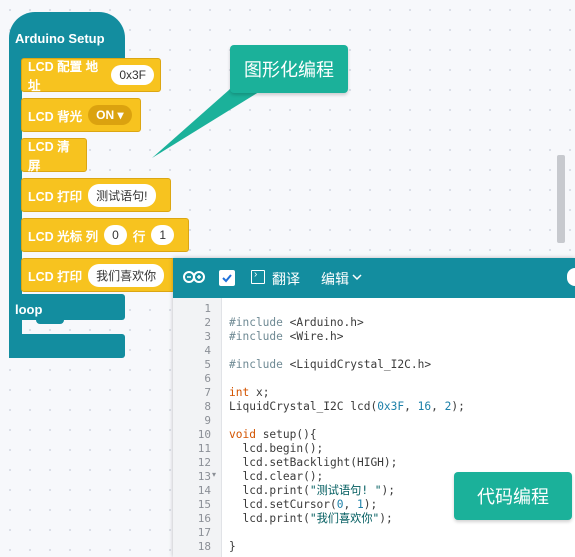 Image resolution: width=575 pixels, height=557 pixels. I want to click on graphical-programming-callout: 图形化编程, so click(289, 69).